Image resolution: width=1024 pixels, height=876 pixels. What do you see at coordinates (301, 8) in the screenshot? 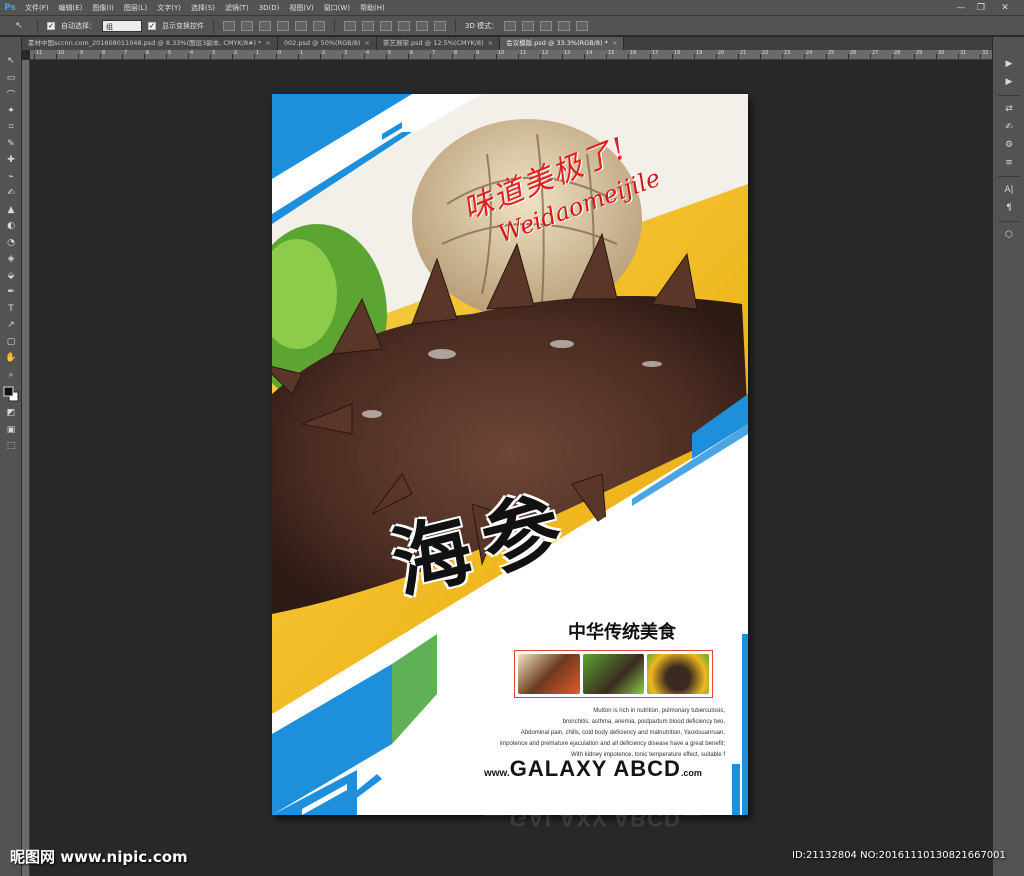
I see `menu-view: 视图(V)` at bounding box center [301, 8].